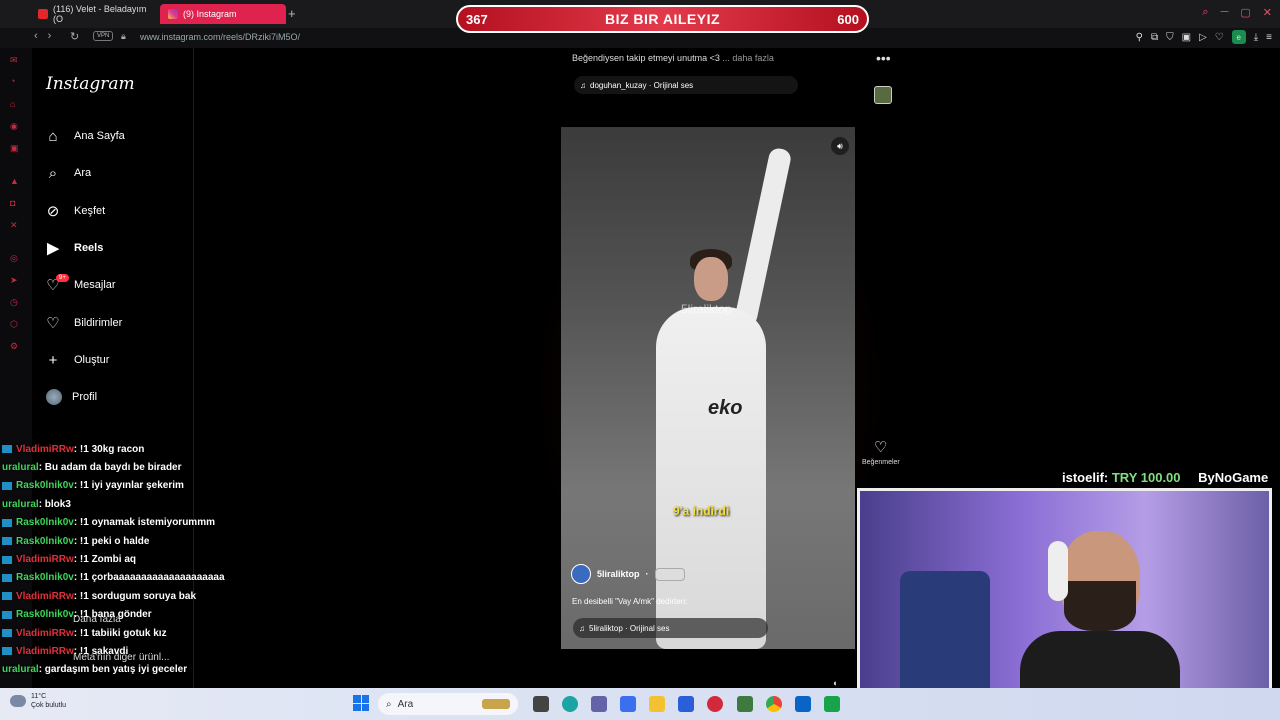  What do you see at coordinates (646, 58) in the screenshot?
I see `caption-text: Beğendiysen takip etmeyi unutma <3` at bounding box center [646, 58].